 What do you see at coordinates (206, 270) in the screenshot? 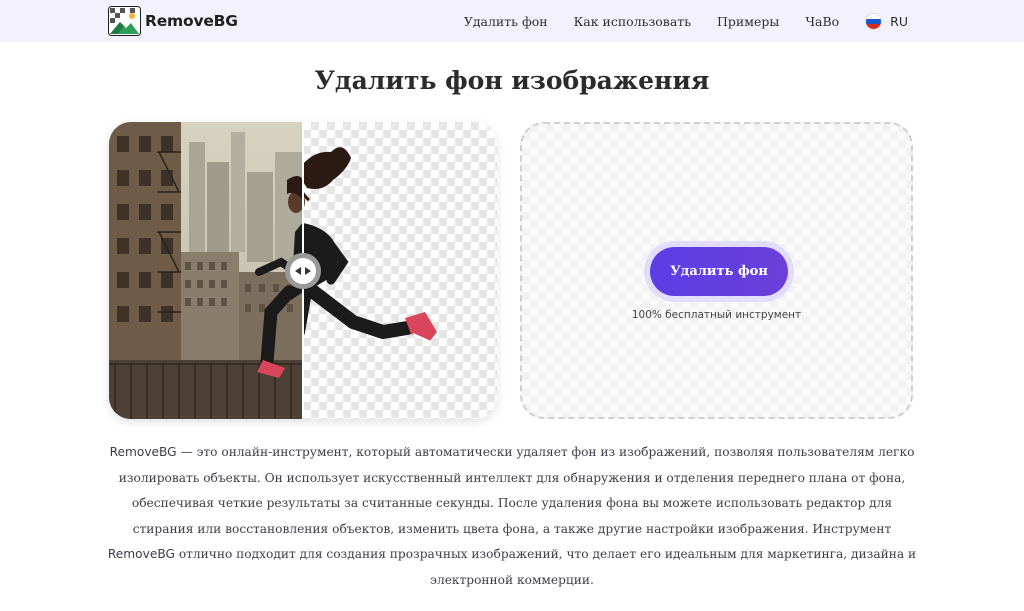
I see `original-photo` at bounding box center [206, 270].